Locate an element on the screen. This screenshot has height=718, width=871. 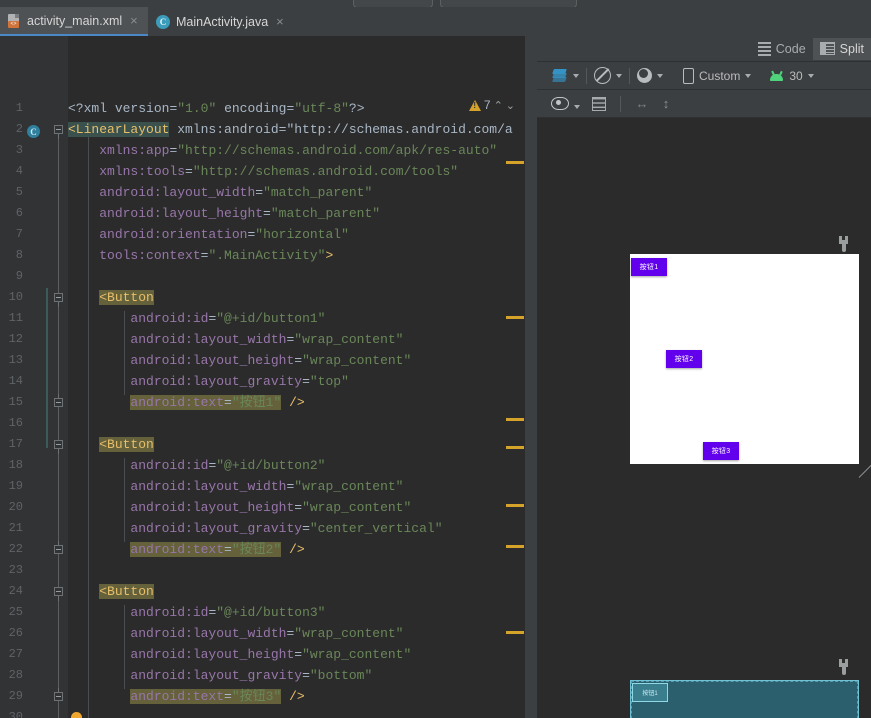
mode-split-button: Split is located at coordinates (841, 48).